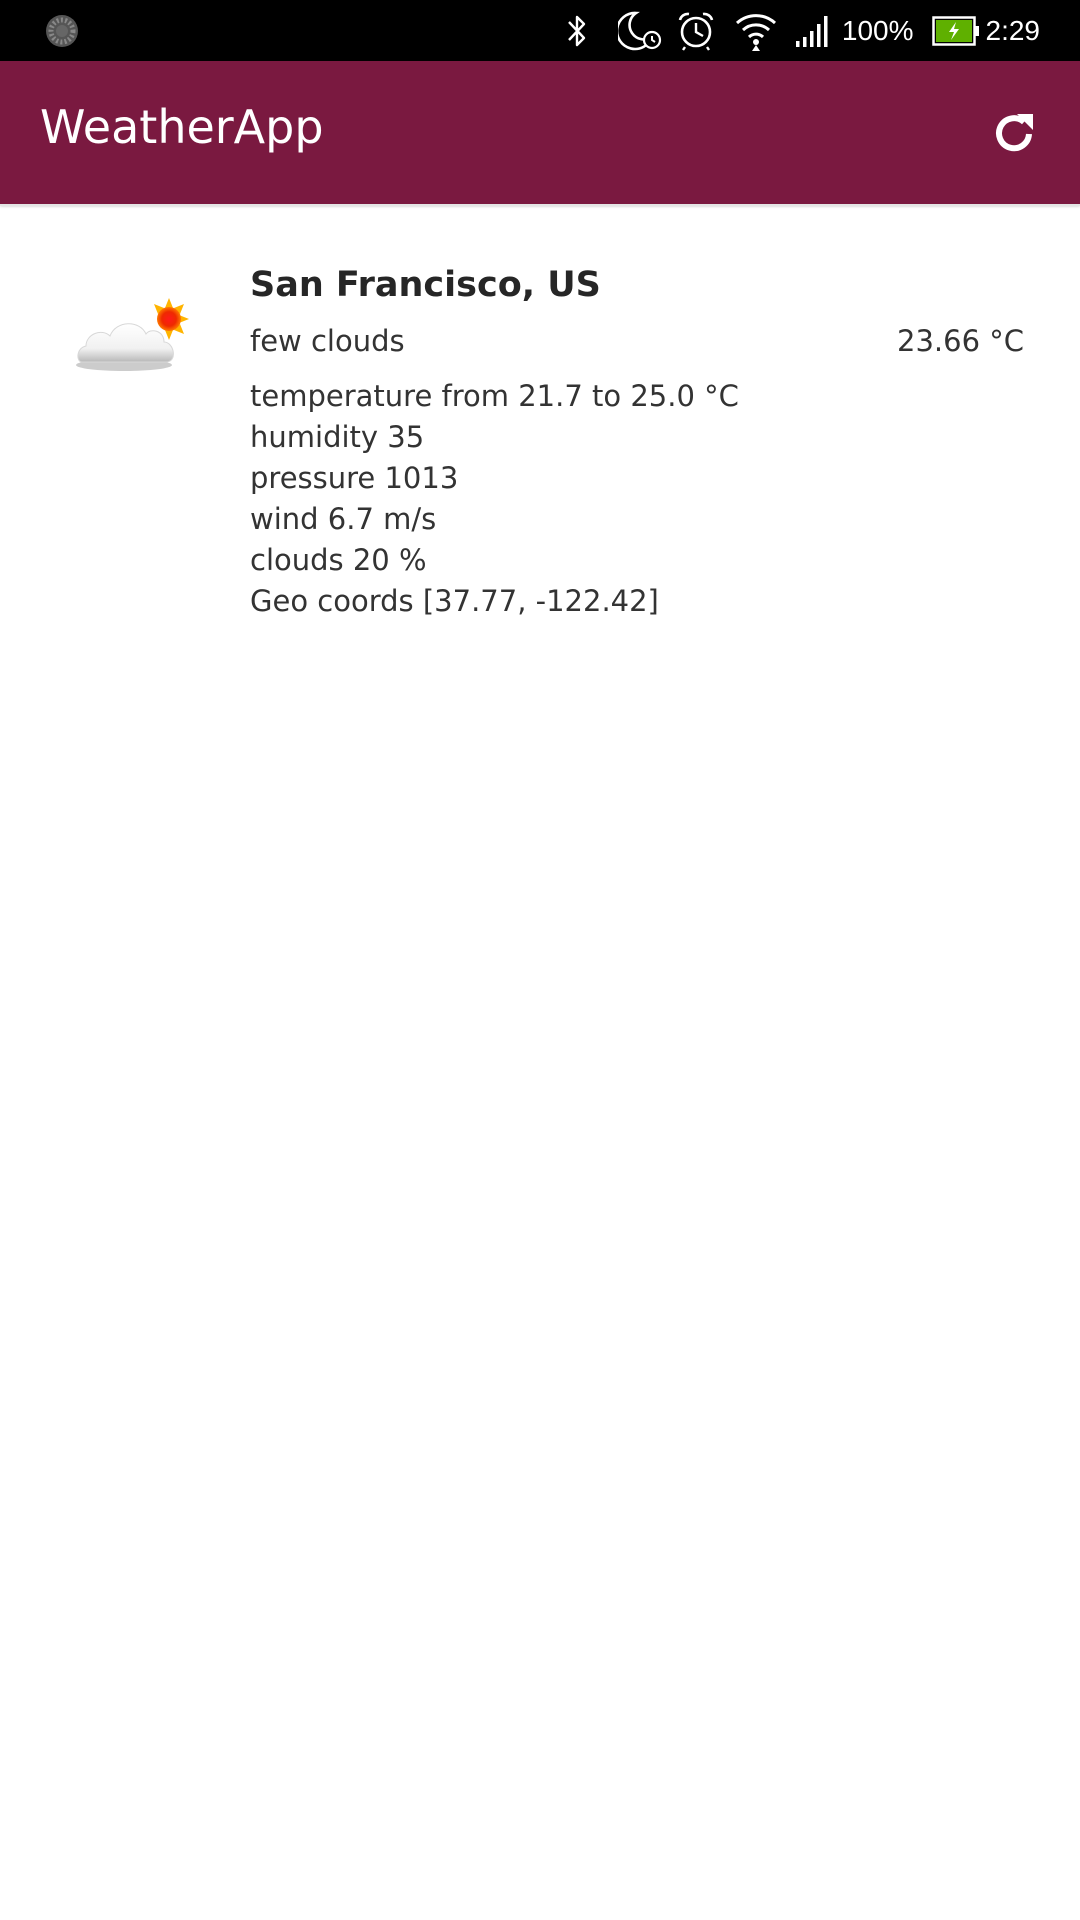  I want to click on app-title: WeatherApp, so click(182, 127).